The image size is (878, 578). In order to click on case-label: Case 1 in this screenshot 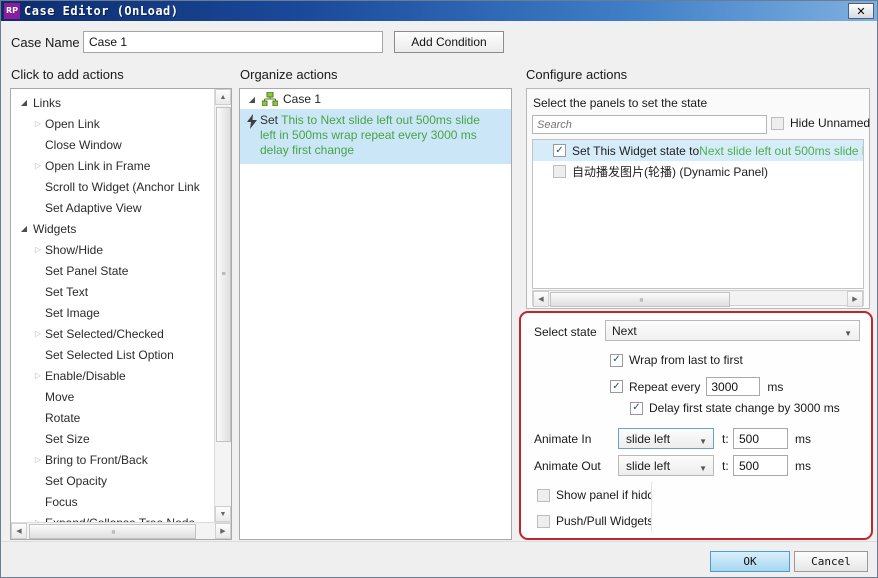, I will do `click(302, 99)`.